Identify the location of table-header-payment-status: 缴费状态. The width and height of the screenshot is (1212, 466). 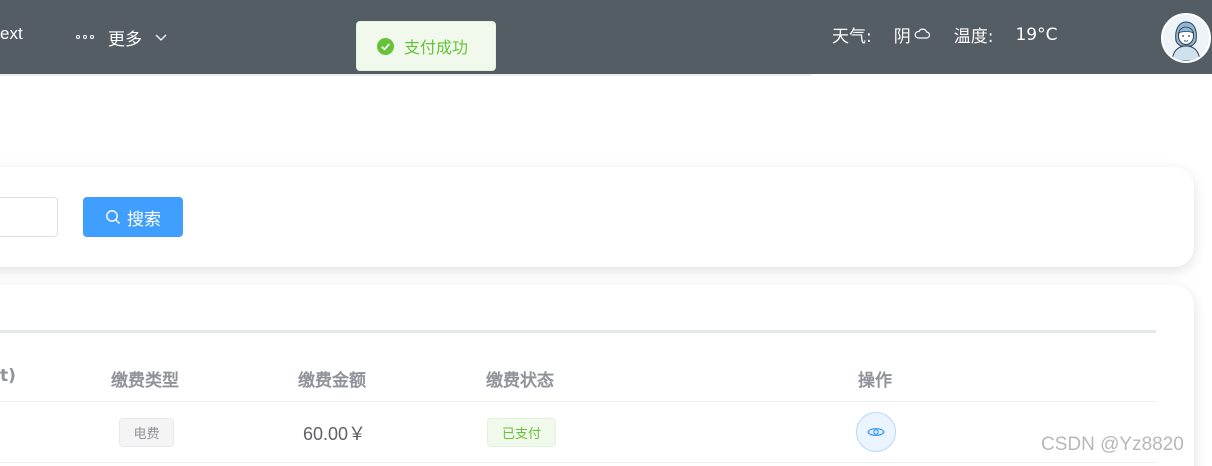
(520, 381).